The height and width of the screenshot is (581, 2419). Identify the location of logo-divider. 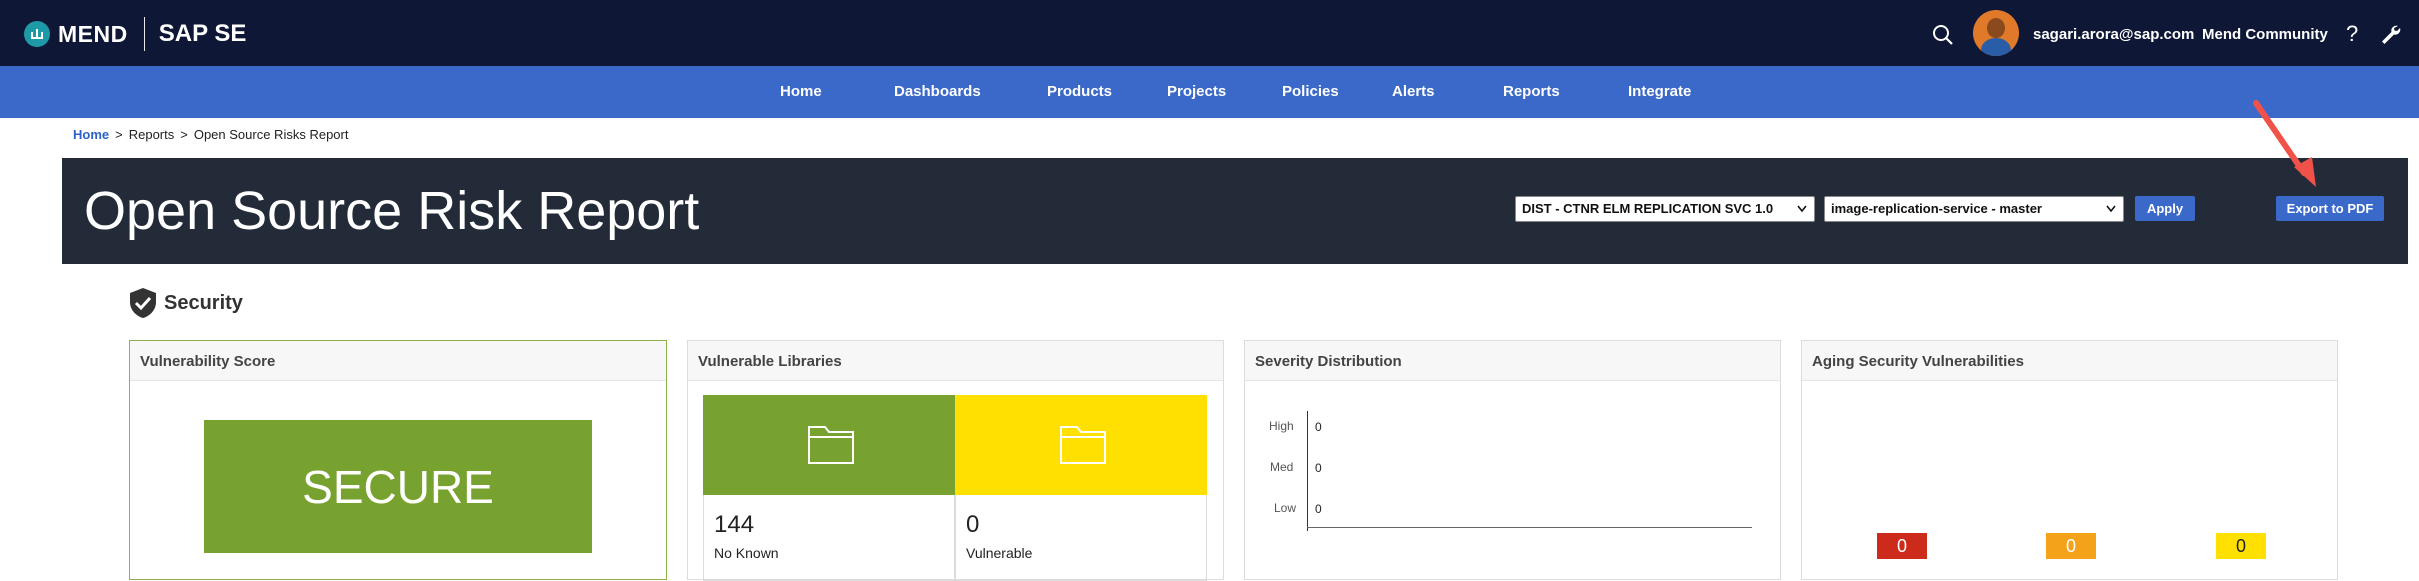
(144, 34).